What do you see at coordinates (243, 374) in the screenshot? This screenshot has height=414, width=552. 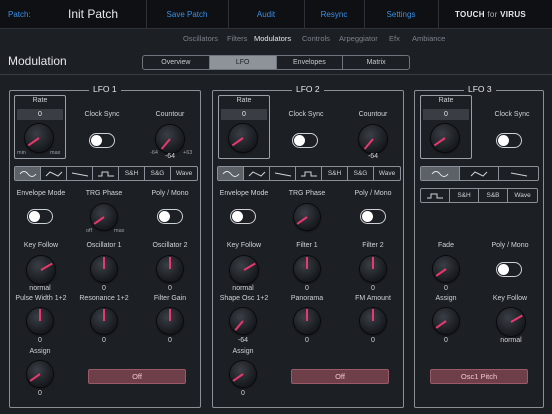 I see `lfo2-assign-knob` at bounding box center [243, 374].